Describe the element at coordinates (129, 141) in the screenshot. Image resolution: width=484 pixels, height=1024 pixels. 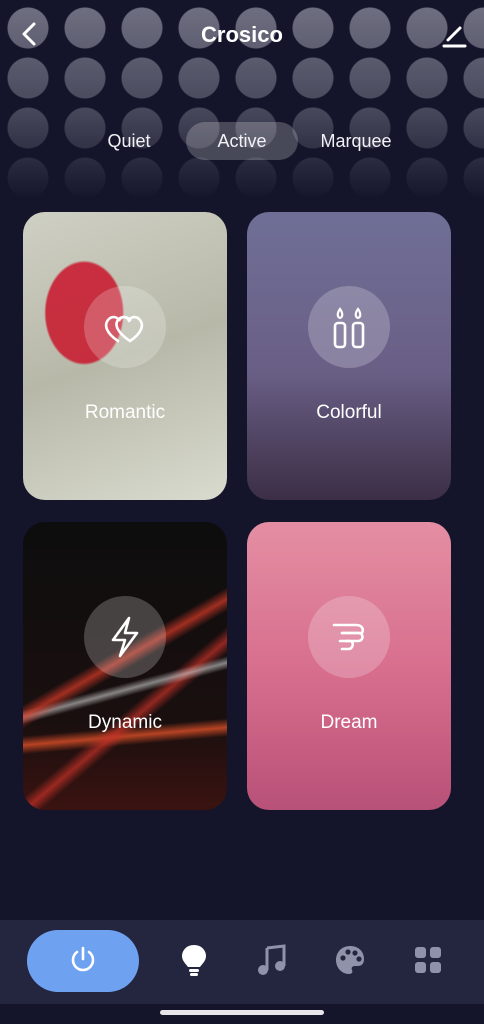
I see `tab-quiet: Quiet` at that location.